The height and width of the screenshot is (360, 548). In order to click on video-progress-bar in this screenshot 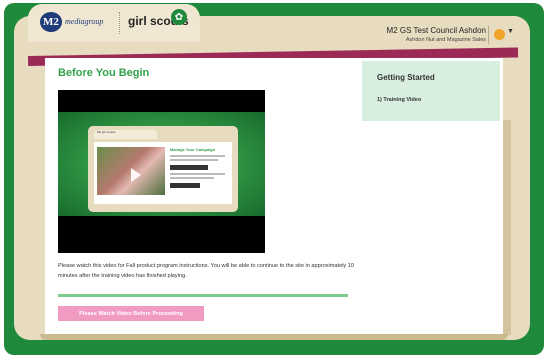, I will do `click(203, 295)`.